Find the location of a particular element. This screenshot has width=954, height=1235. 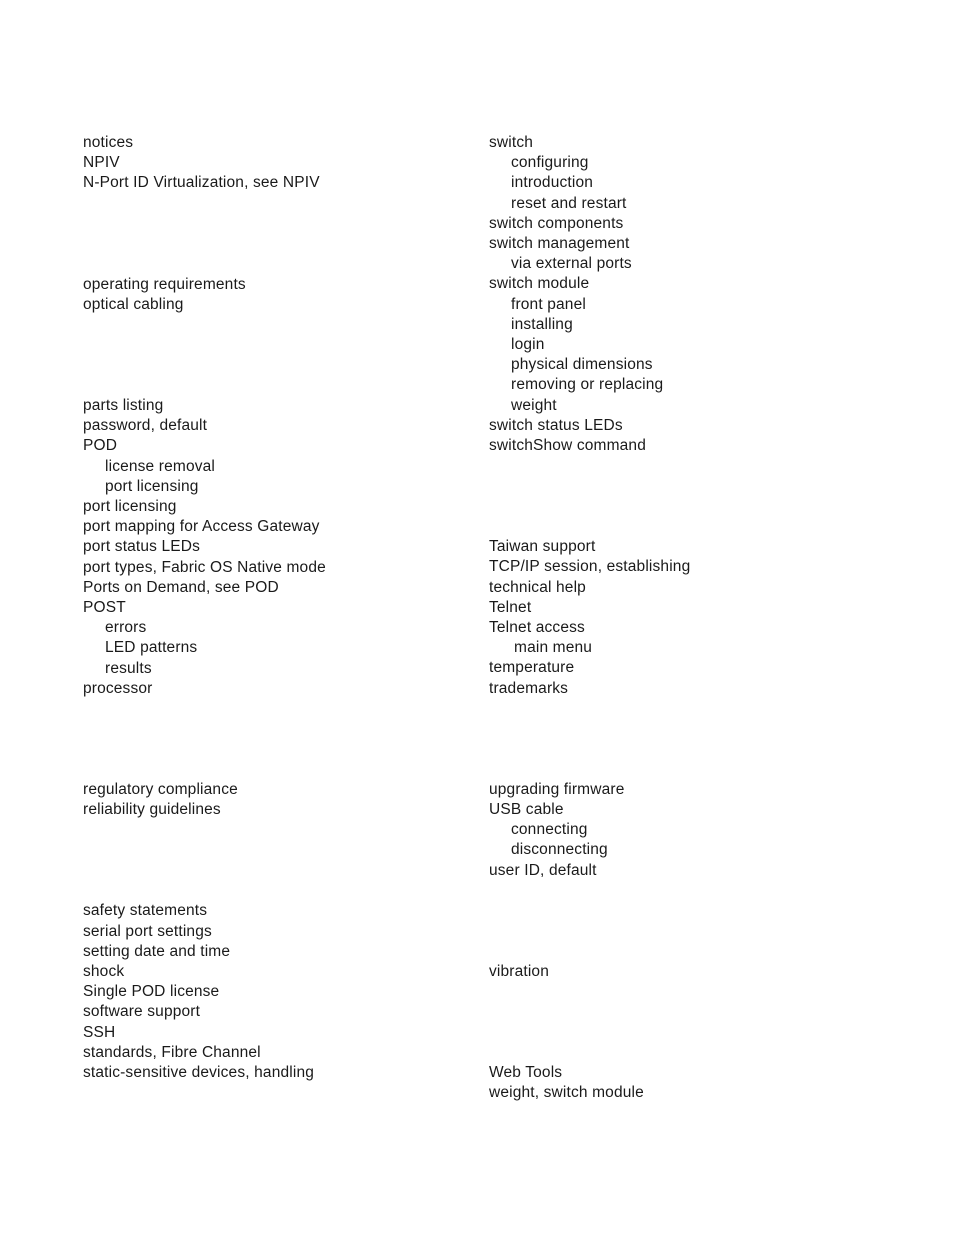

index-subentry: results is located at coordinates (283, 669).